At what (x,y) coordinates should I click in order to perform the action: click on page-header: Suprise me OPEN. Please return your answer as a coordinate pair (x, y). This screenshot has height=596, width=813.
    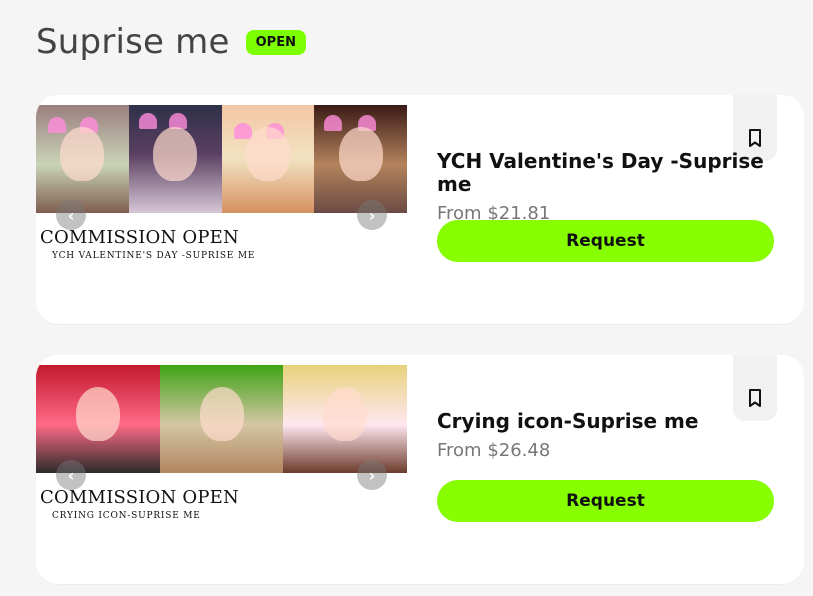
    Looking at the image, I should click on (171, 42).